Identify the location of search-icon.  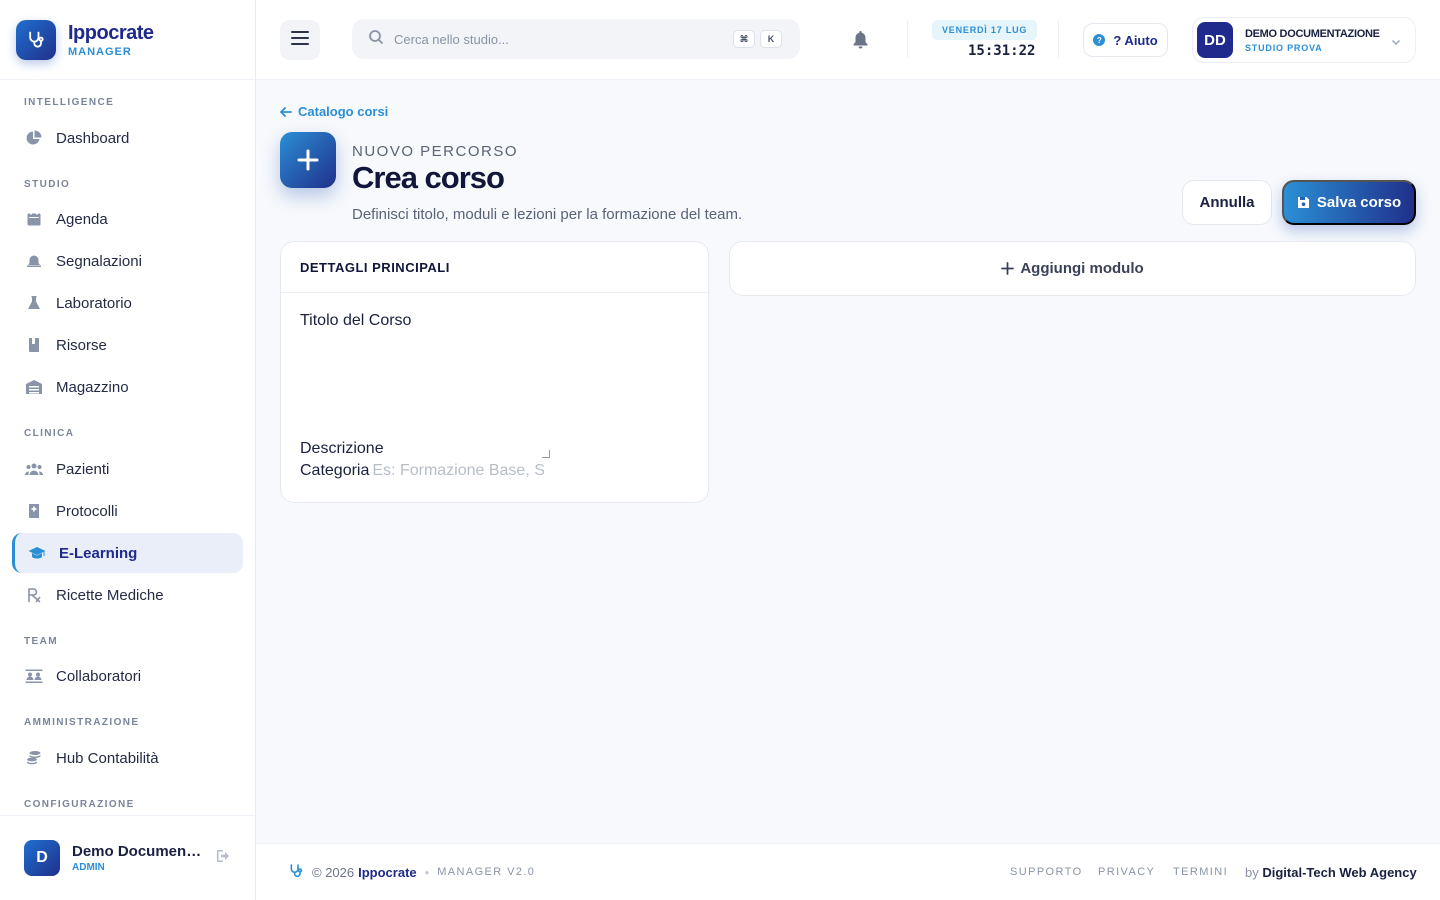
(376, 39).